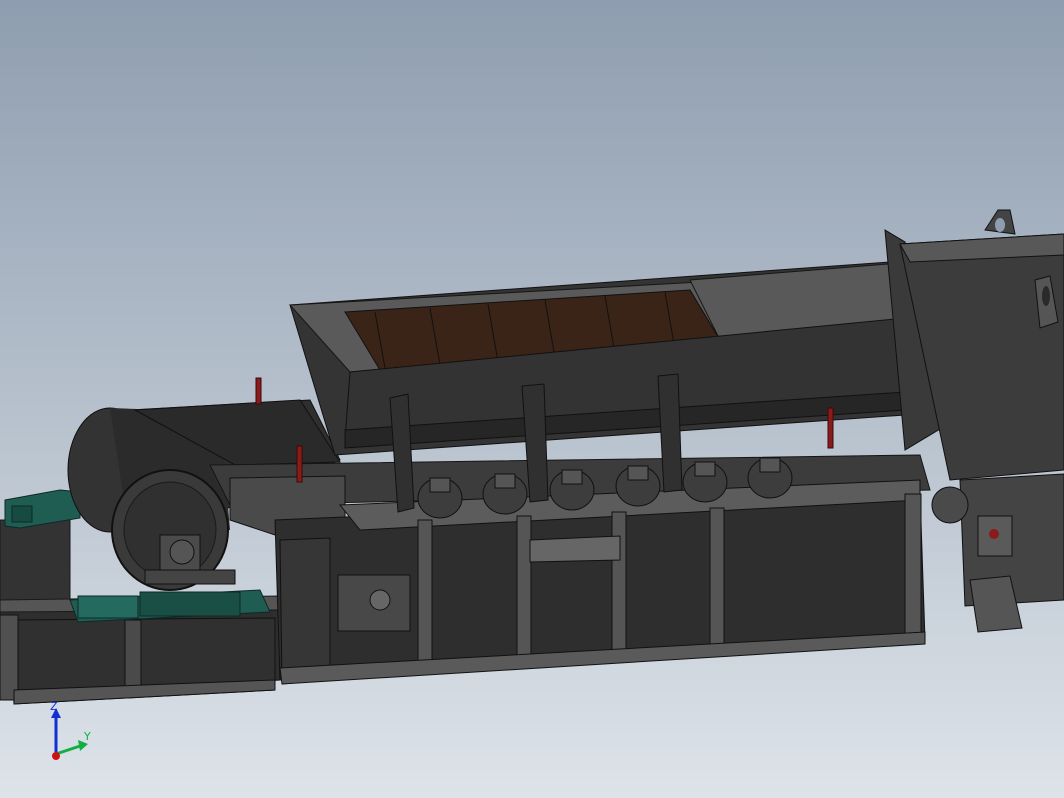 Image resolution: width=1064 pixels, height=798 pixels. What do you see at coordinates (56, 756) in the screenshot?
I see `x-axis-marker-icon` at bounding box center [56, 756].